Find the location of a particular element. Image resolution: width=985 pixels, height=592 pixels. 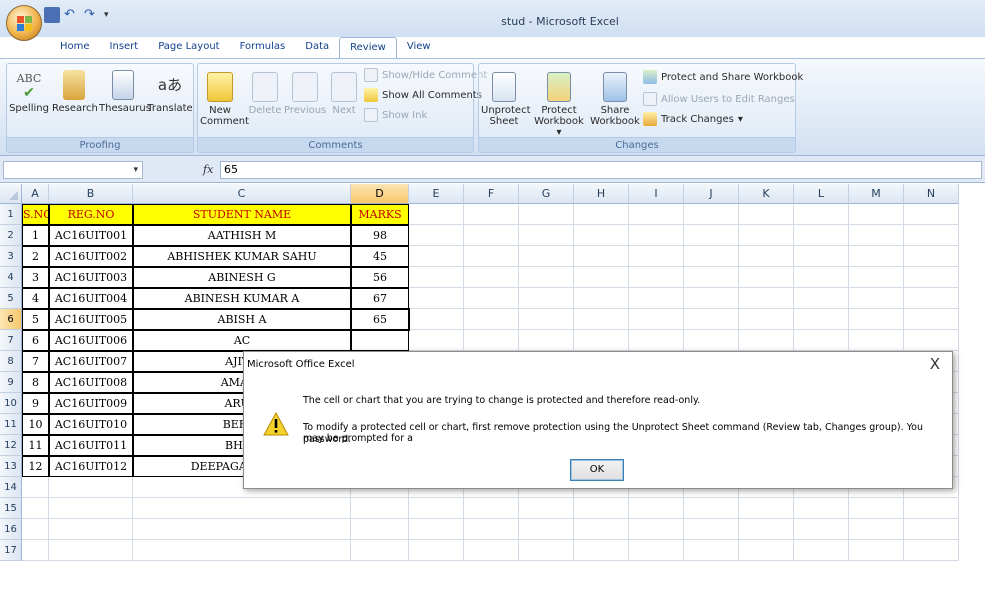

column-header-g: G is located at coordinates (546, 194).